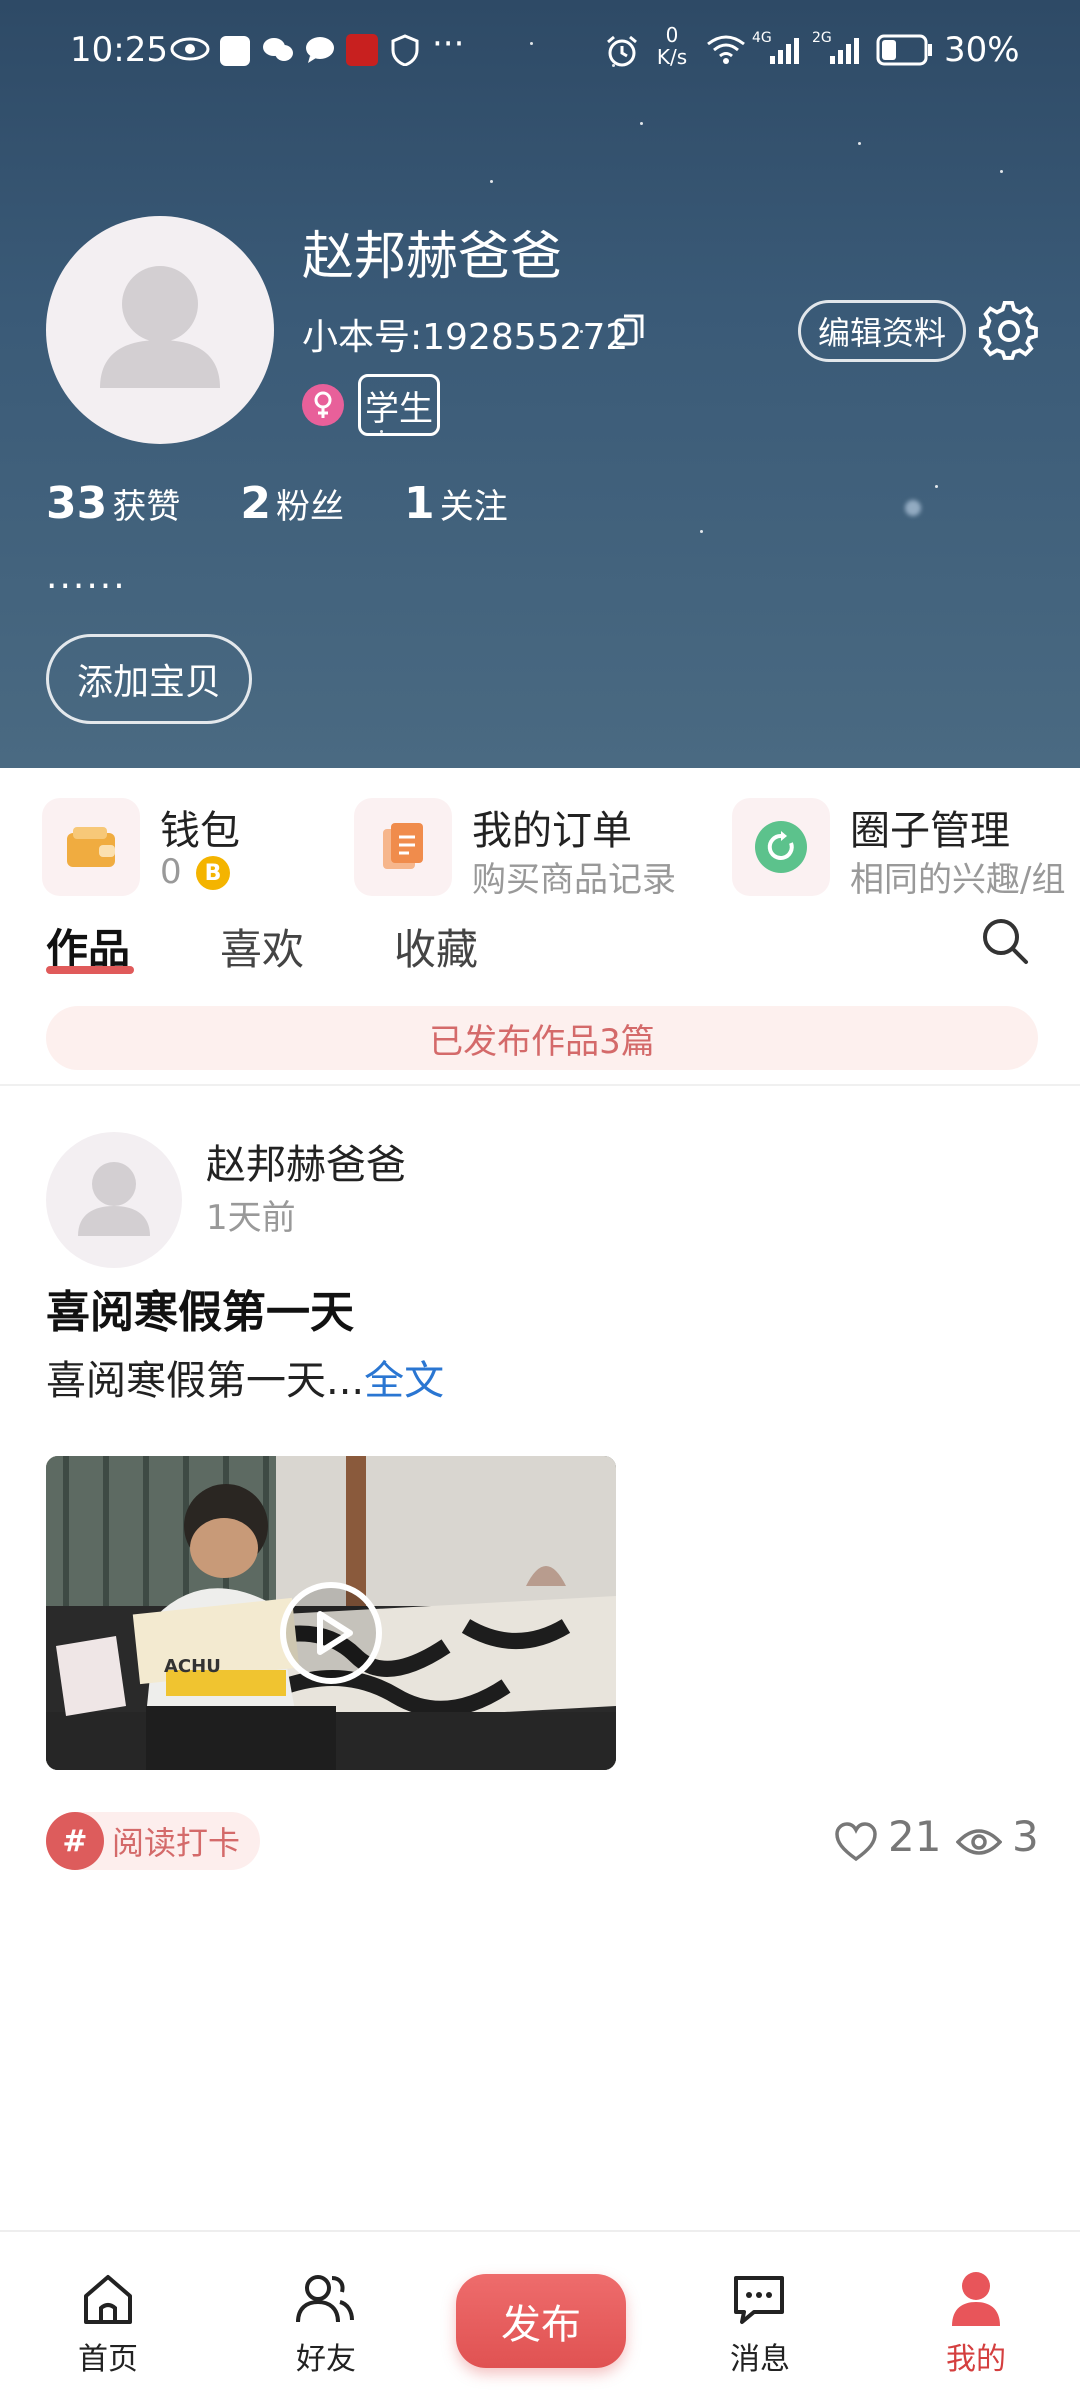  I want to click on nav-home-label: 首页, so click(108, 2359).